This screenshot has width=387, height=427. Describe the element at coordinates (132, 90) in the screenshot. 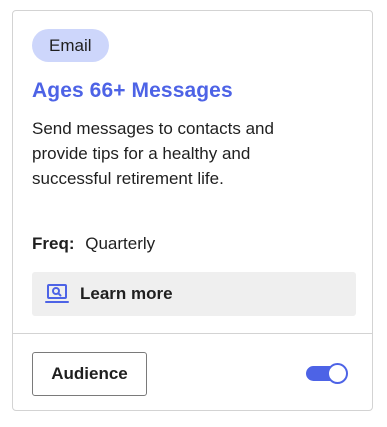

I see `card-title: Ages 66+ Messages` at that location.